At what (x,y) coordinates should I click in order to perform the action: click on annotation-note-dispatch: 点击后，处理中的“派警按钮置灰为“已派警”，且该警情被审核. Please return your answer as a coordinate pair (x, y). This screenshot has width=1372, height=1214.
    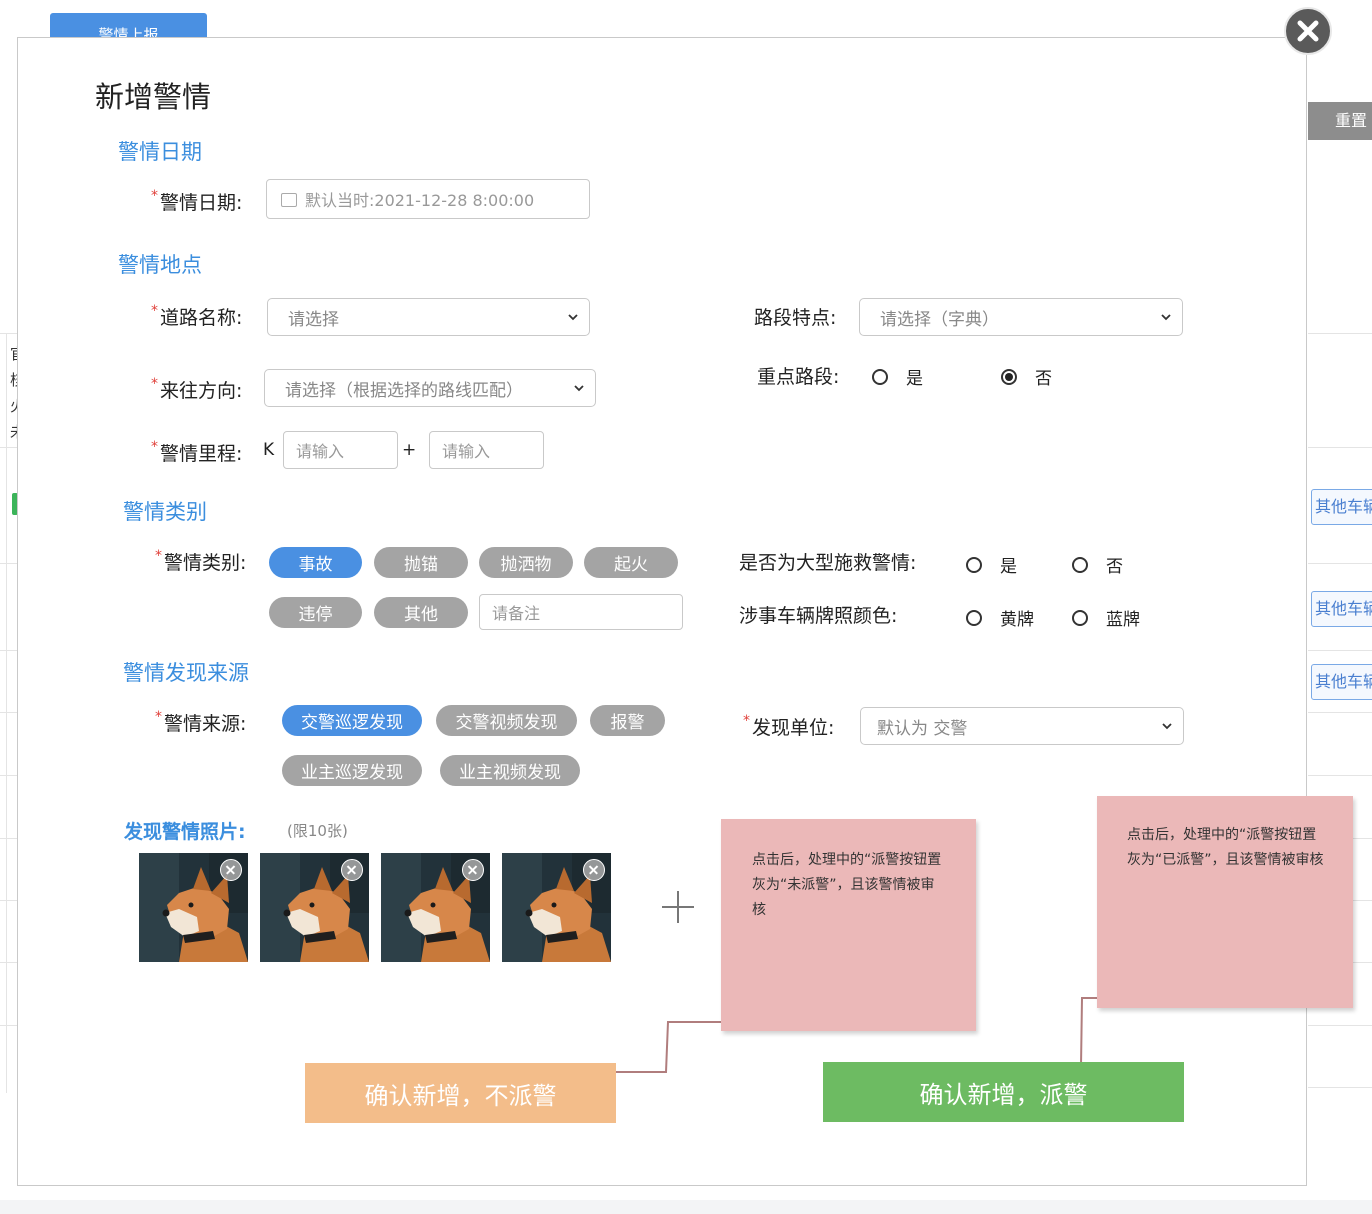
    Looking at the image, I should click on (1225, 902).